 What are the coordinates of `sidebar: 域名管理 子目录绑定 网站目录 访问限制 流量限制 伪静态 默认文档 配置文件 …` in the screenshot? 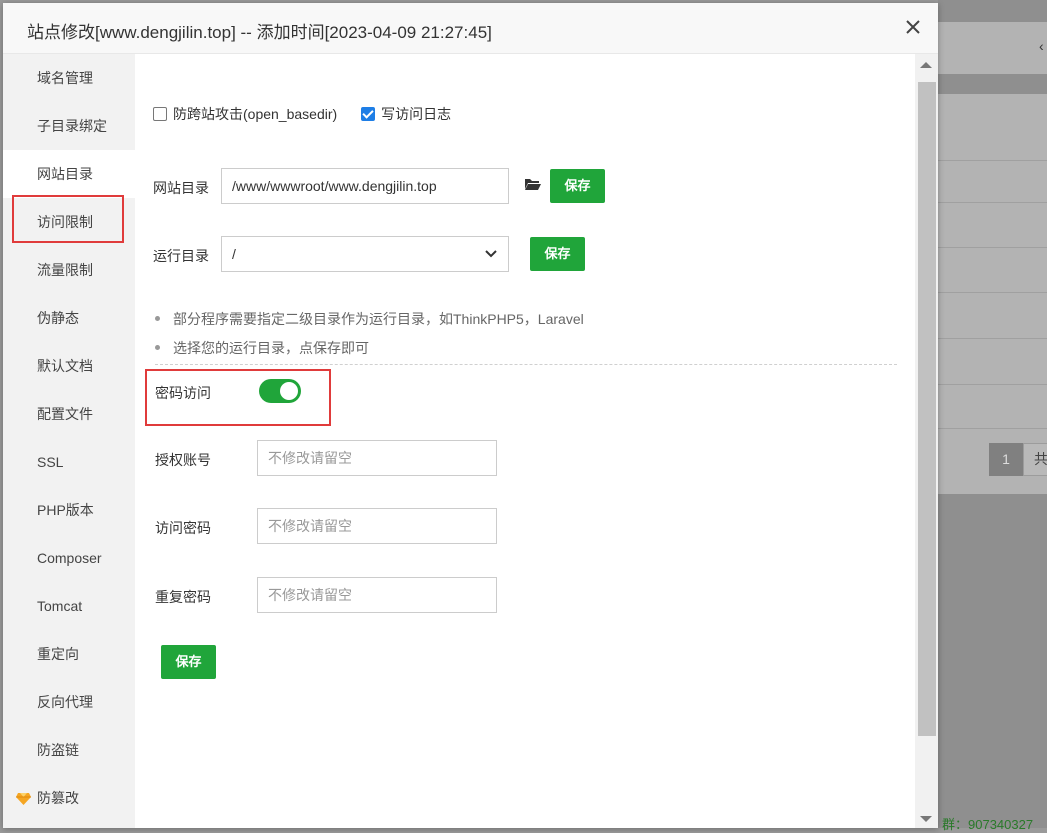 It's located at (69, 441).